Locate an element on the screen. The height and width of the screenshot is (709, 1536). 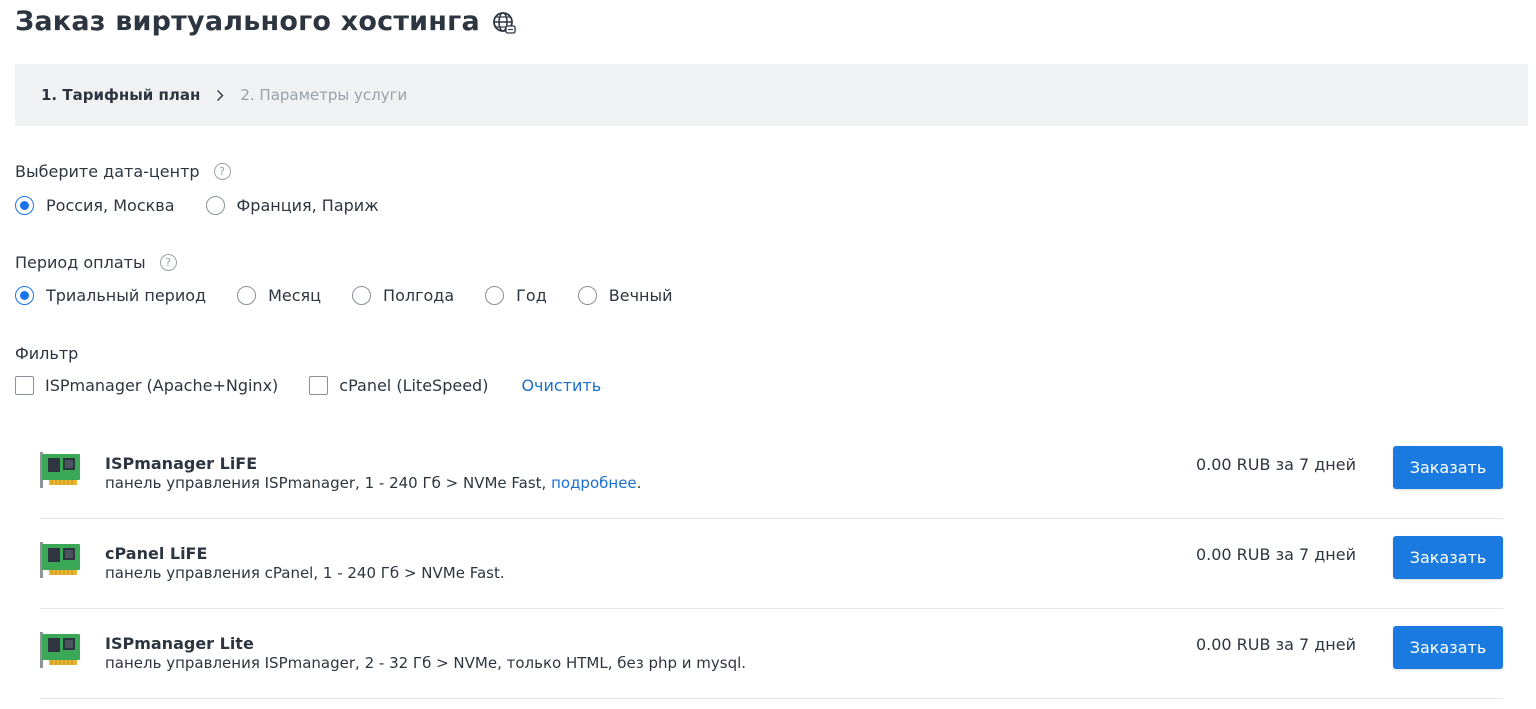
radio-label: Год is located at coordinates (531, 295).